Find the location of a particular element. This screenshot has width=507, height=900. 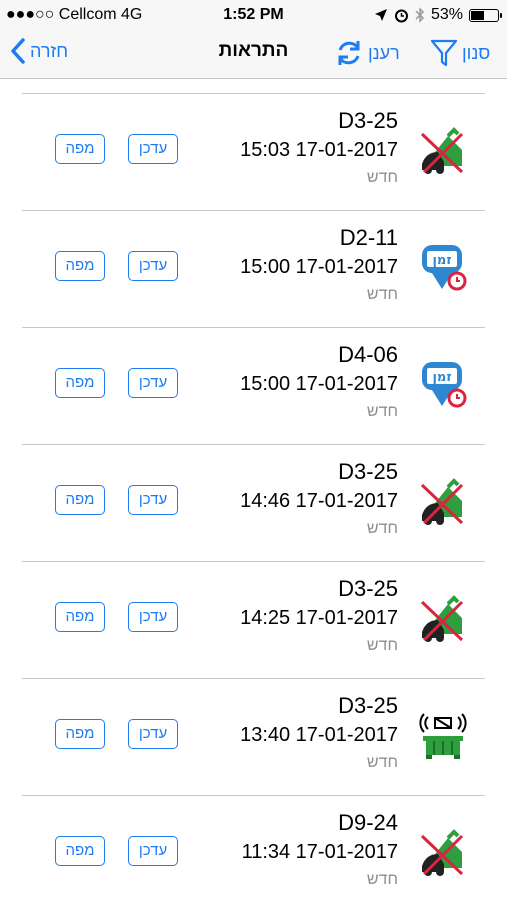

alert-row: D3-25 14:25 17-01-2017 חדש עדכן מפה is located at coordinates (253, 620).